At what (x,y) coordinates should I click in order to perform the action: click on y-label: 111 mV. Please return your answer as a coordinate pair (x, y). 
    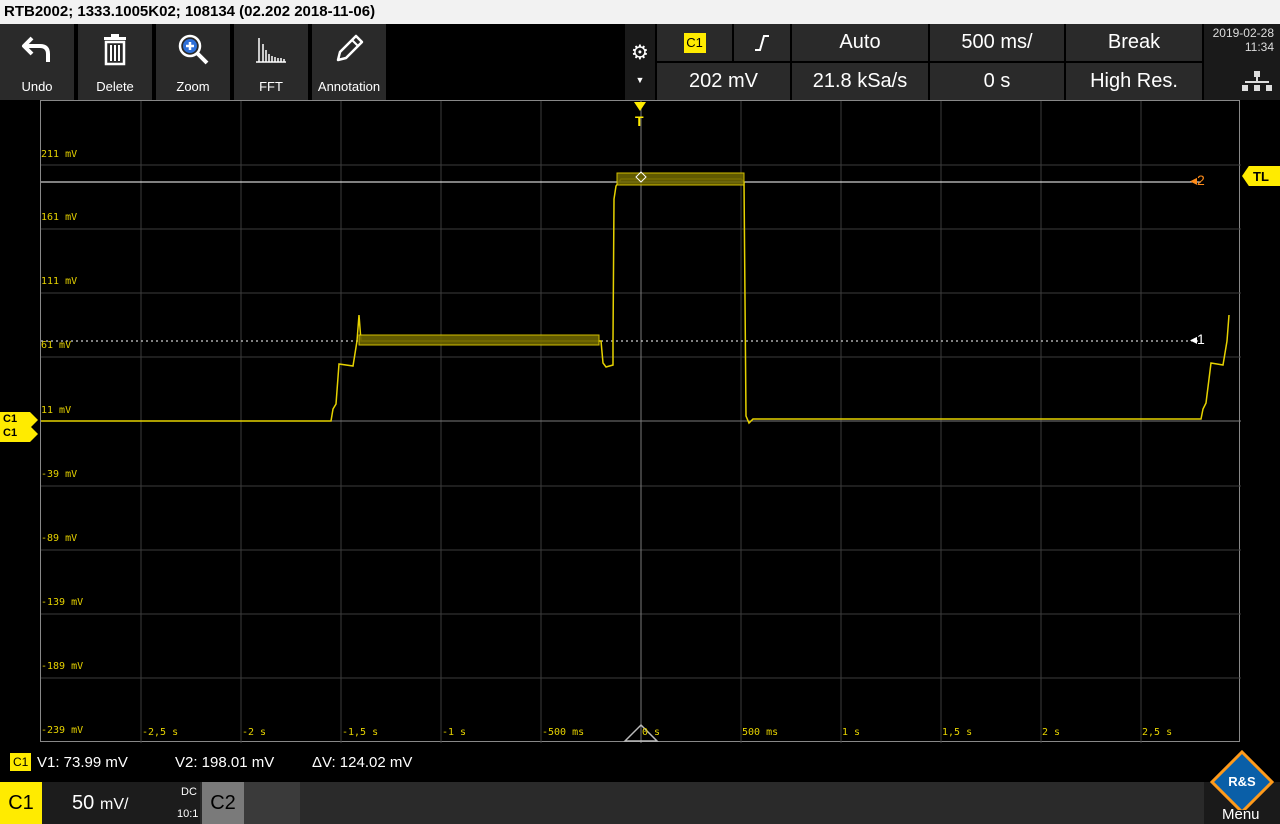
    Looking at the image, I should click on (59, 281).